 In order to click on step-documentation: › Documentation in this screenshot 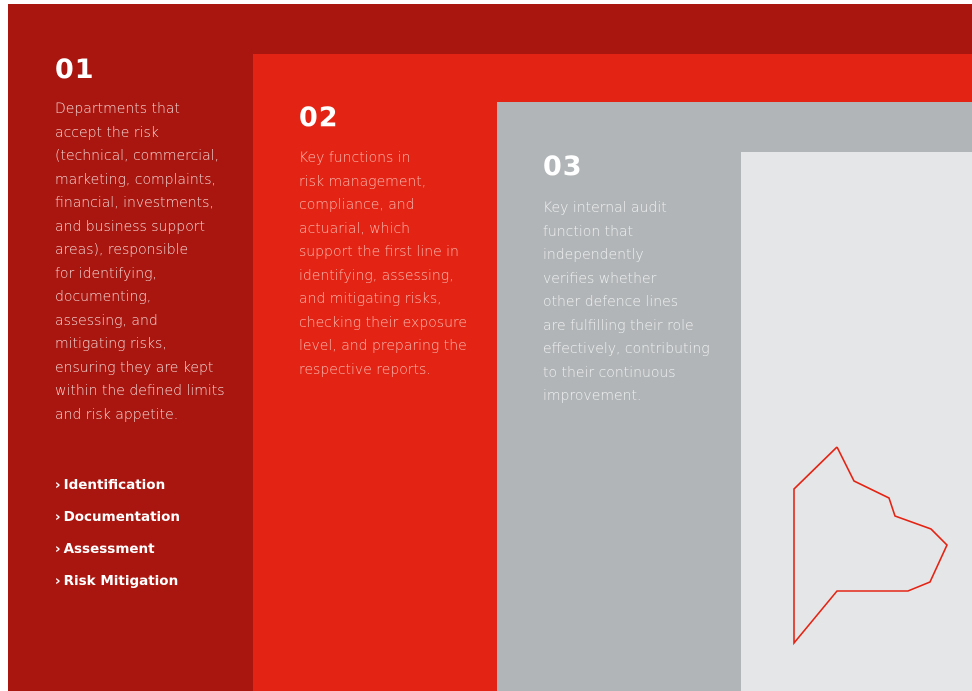, I will do `click(117, 522)`.